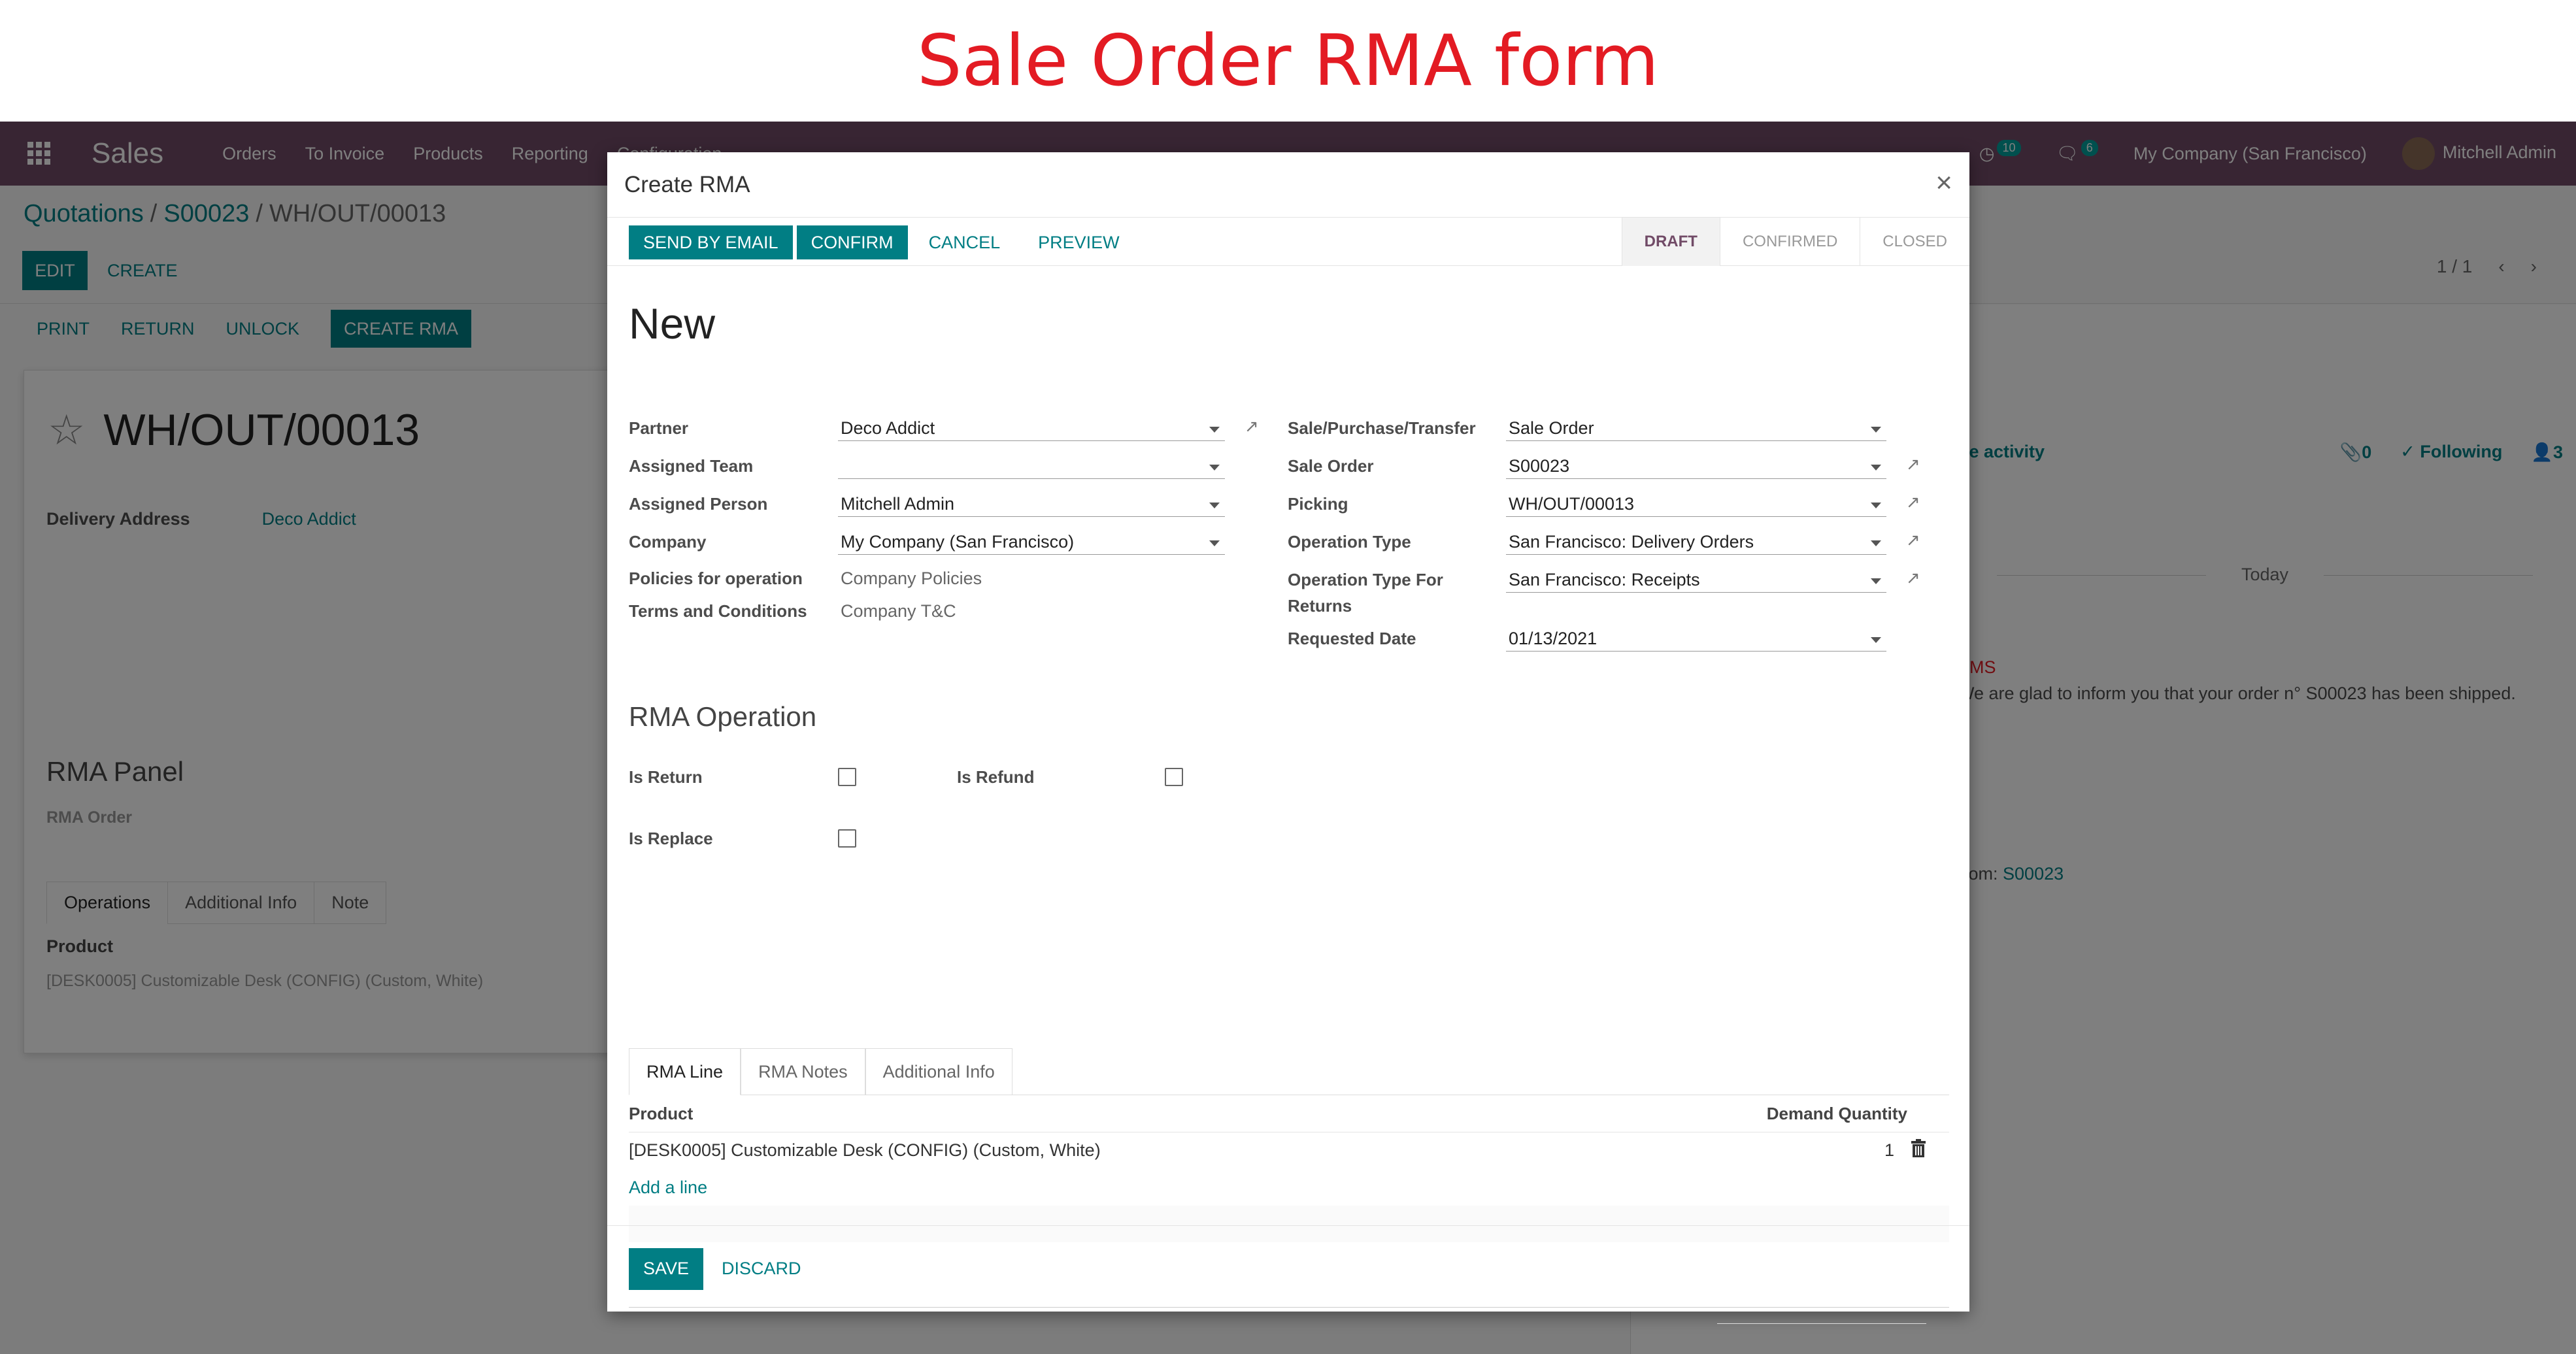 This screenshot has height=1354, width=2576. I want to click on requested-date-field: Requested Date 01/13/2021, so click(1587, 638).